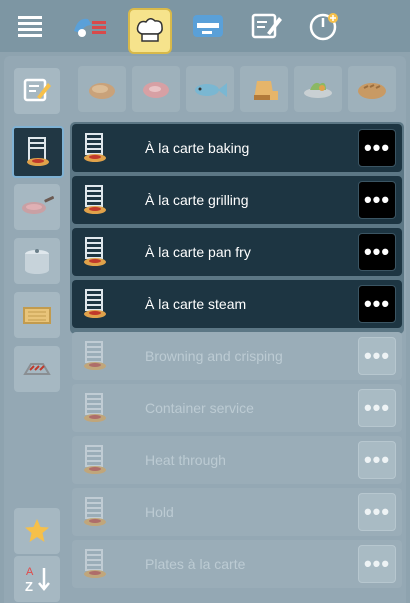  What do you see at coordinates (30, 26) in the screenshot?
I see `hamburger-menu-icon` at bounding box center [30, 26].